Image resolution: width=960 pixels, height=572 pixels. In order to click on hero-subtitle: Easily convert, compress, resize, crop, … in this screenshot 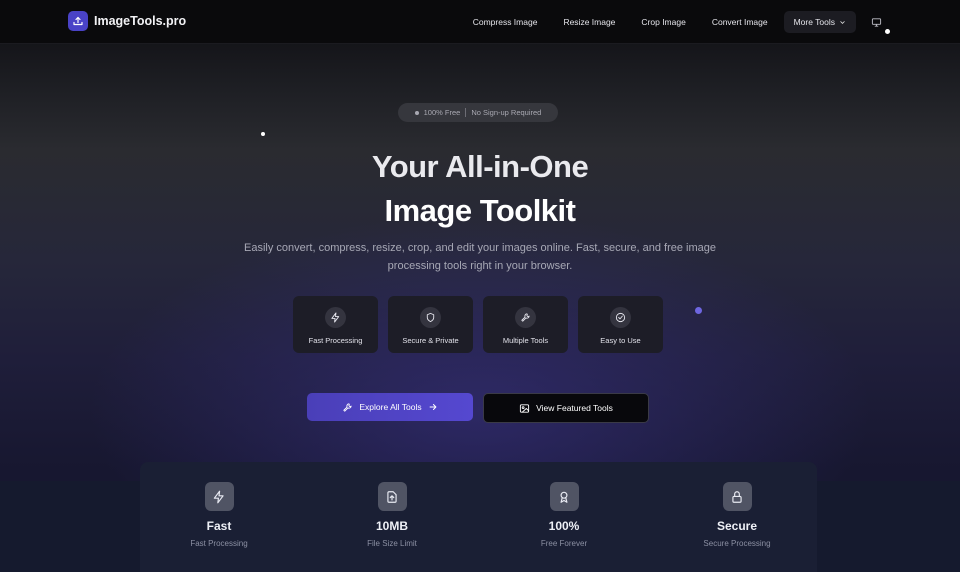, I will do `click(480, 257)`.